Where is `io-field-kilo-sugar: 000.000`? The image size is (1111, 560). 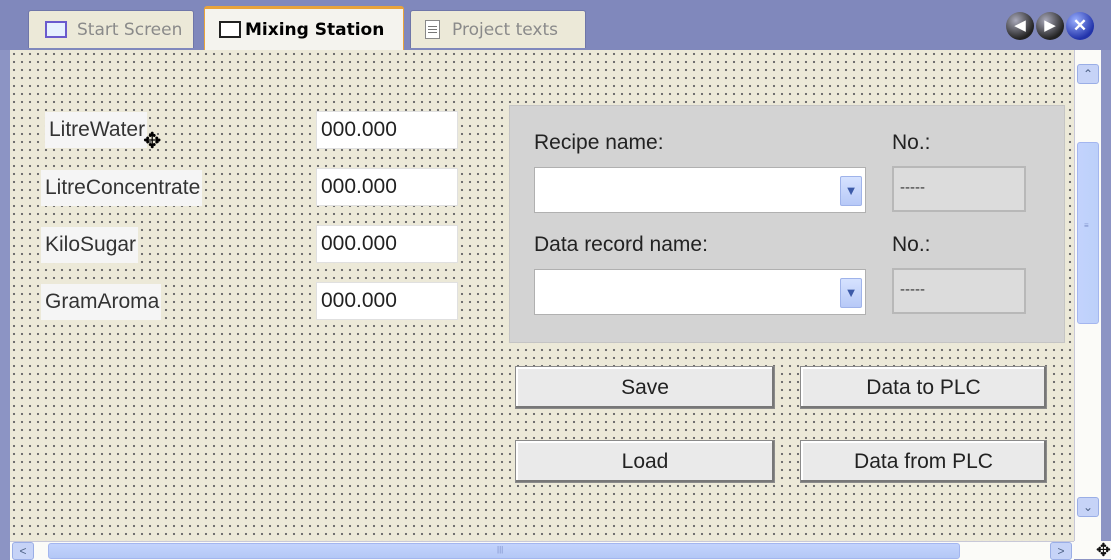
io-field-kilo-sugar: 000.000 is located at coordinates (387, 244).